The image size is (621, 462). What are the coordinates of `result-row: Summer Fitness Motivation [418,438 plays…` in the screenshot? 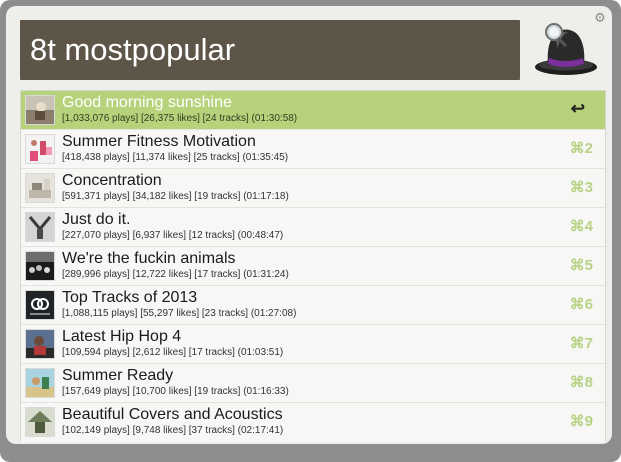 It's located at (313, 149).